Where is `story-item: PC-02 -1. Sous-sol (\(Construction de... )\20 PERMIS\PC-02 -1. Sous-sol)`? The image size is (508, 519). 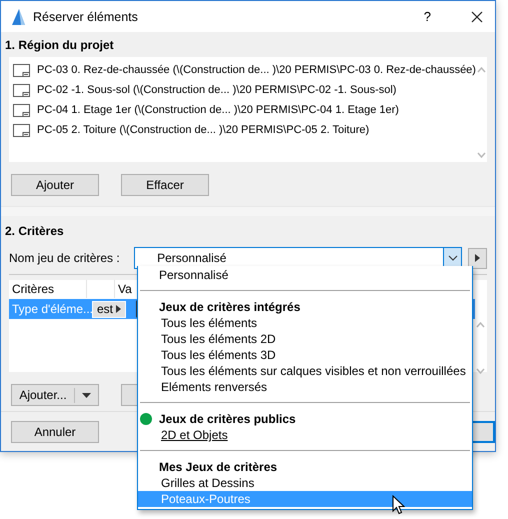 story-item: PC-02 -1. Sous-sol (\(Construction de... )\20 PERMIS\PC-02 -1. Sous-sol) is located at coordinates (242, 90).